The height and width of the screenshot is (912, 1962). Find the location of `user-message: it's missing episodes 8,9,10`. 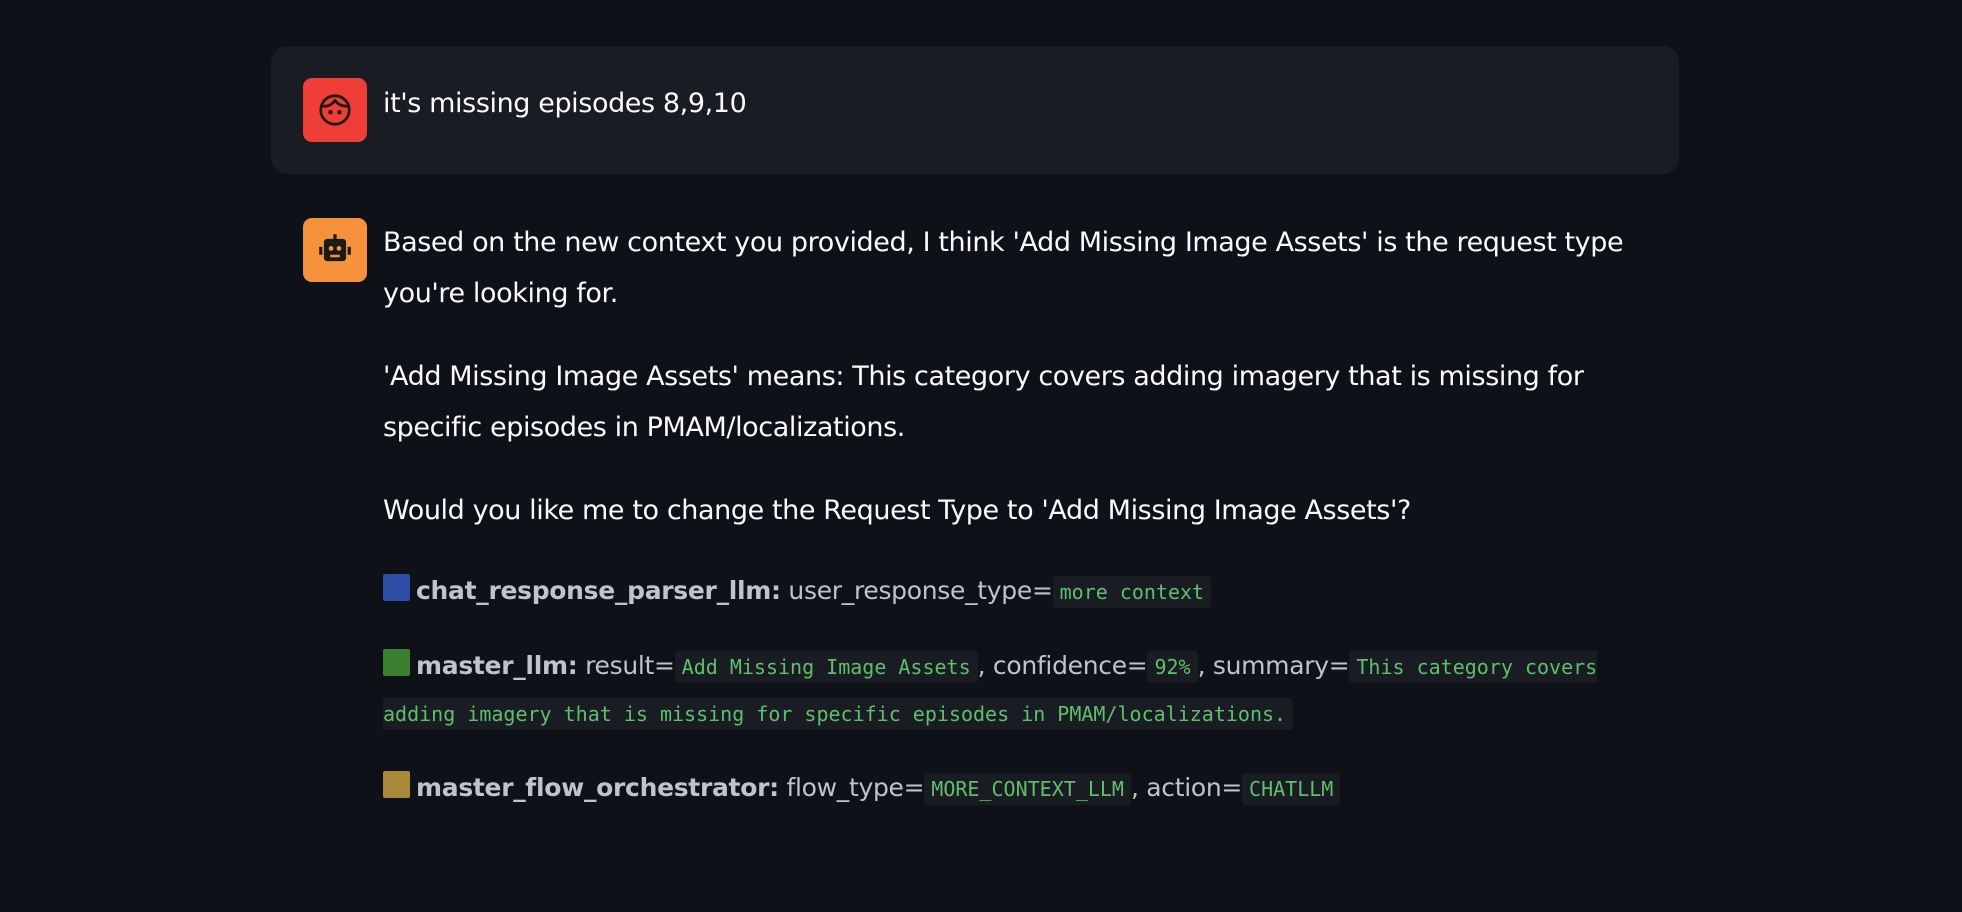

user-message: it's missing episodes 8,9,10 is located at coordinates (975, 110).